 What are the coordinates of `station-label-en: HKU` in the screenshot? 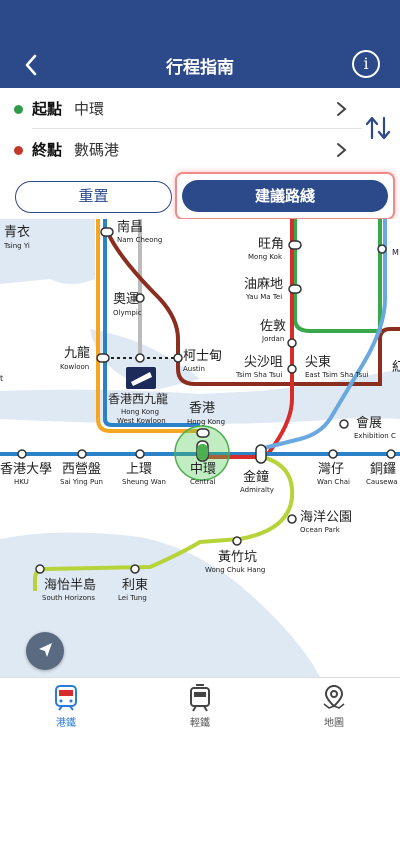 It's located at (21, 482).